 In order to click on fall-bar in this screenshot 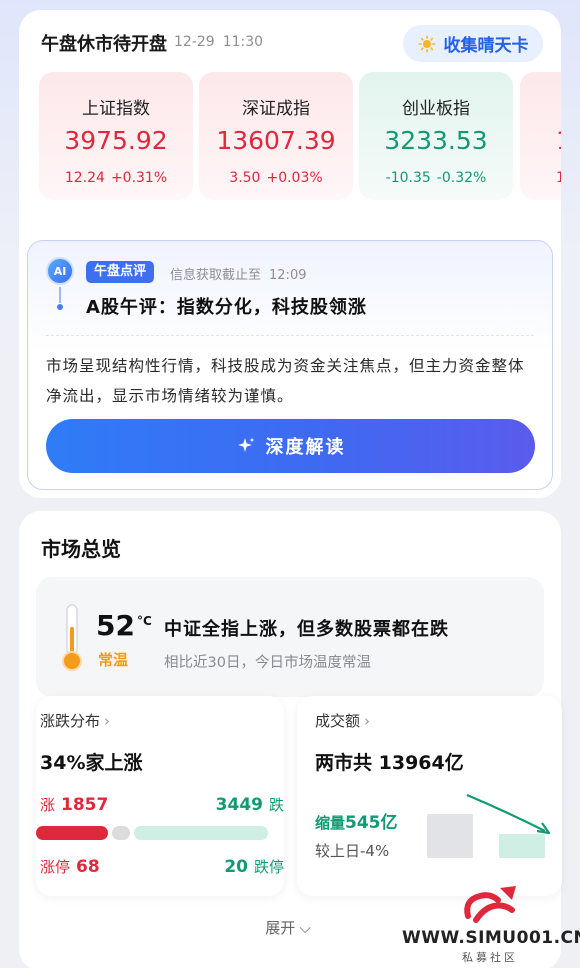, I will do `click(201, 833)`.